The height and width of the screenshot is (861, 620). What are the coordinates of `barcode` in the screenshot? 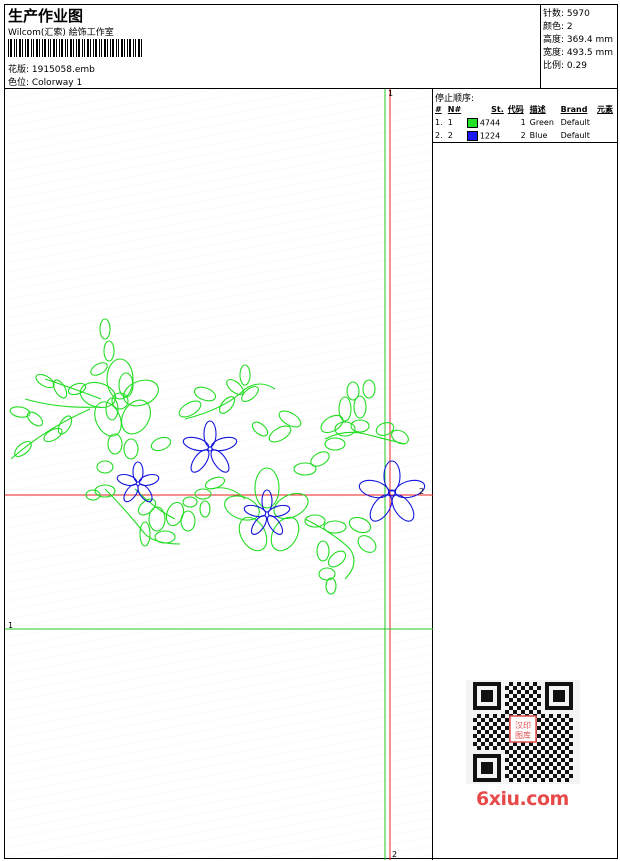 It's located at (75, 48).